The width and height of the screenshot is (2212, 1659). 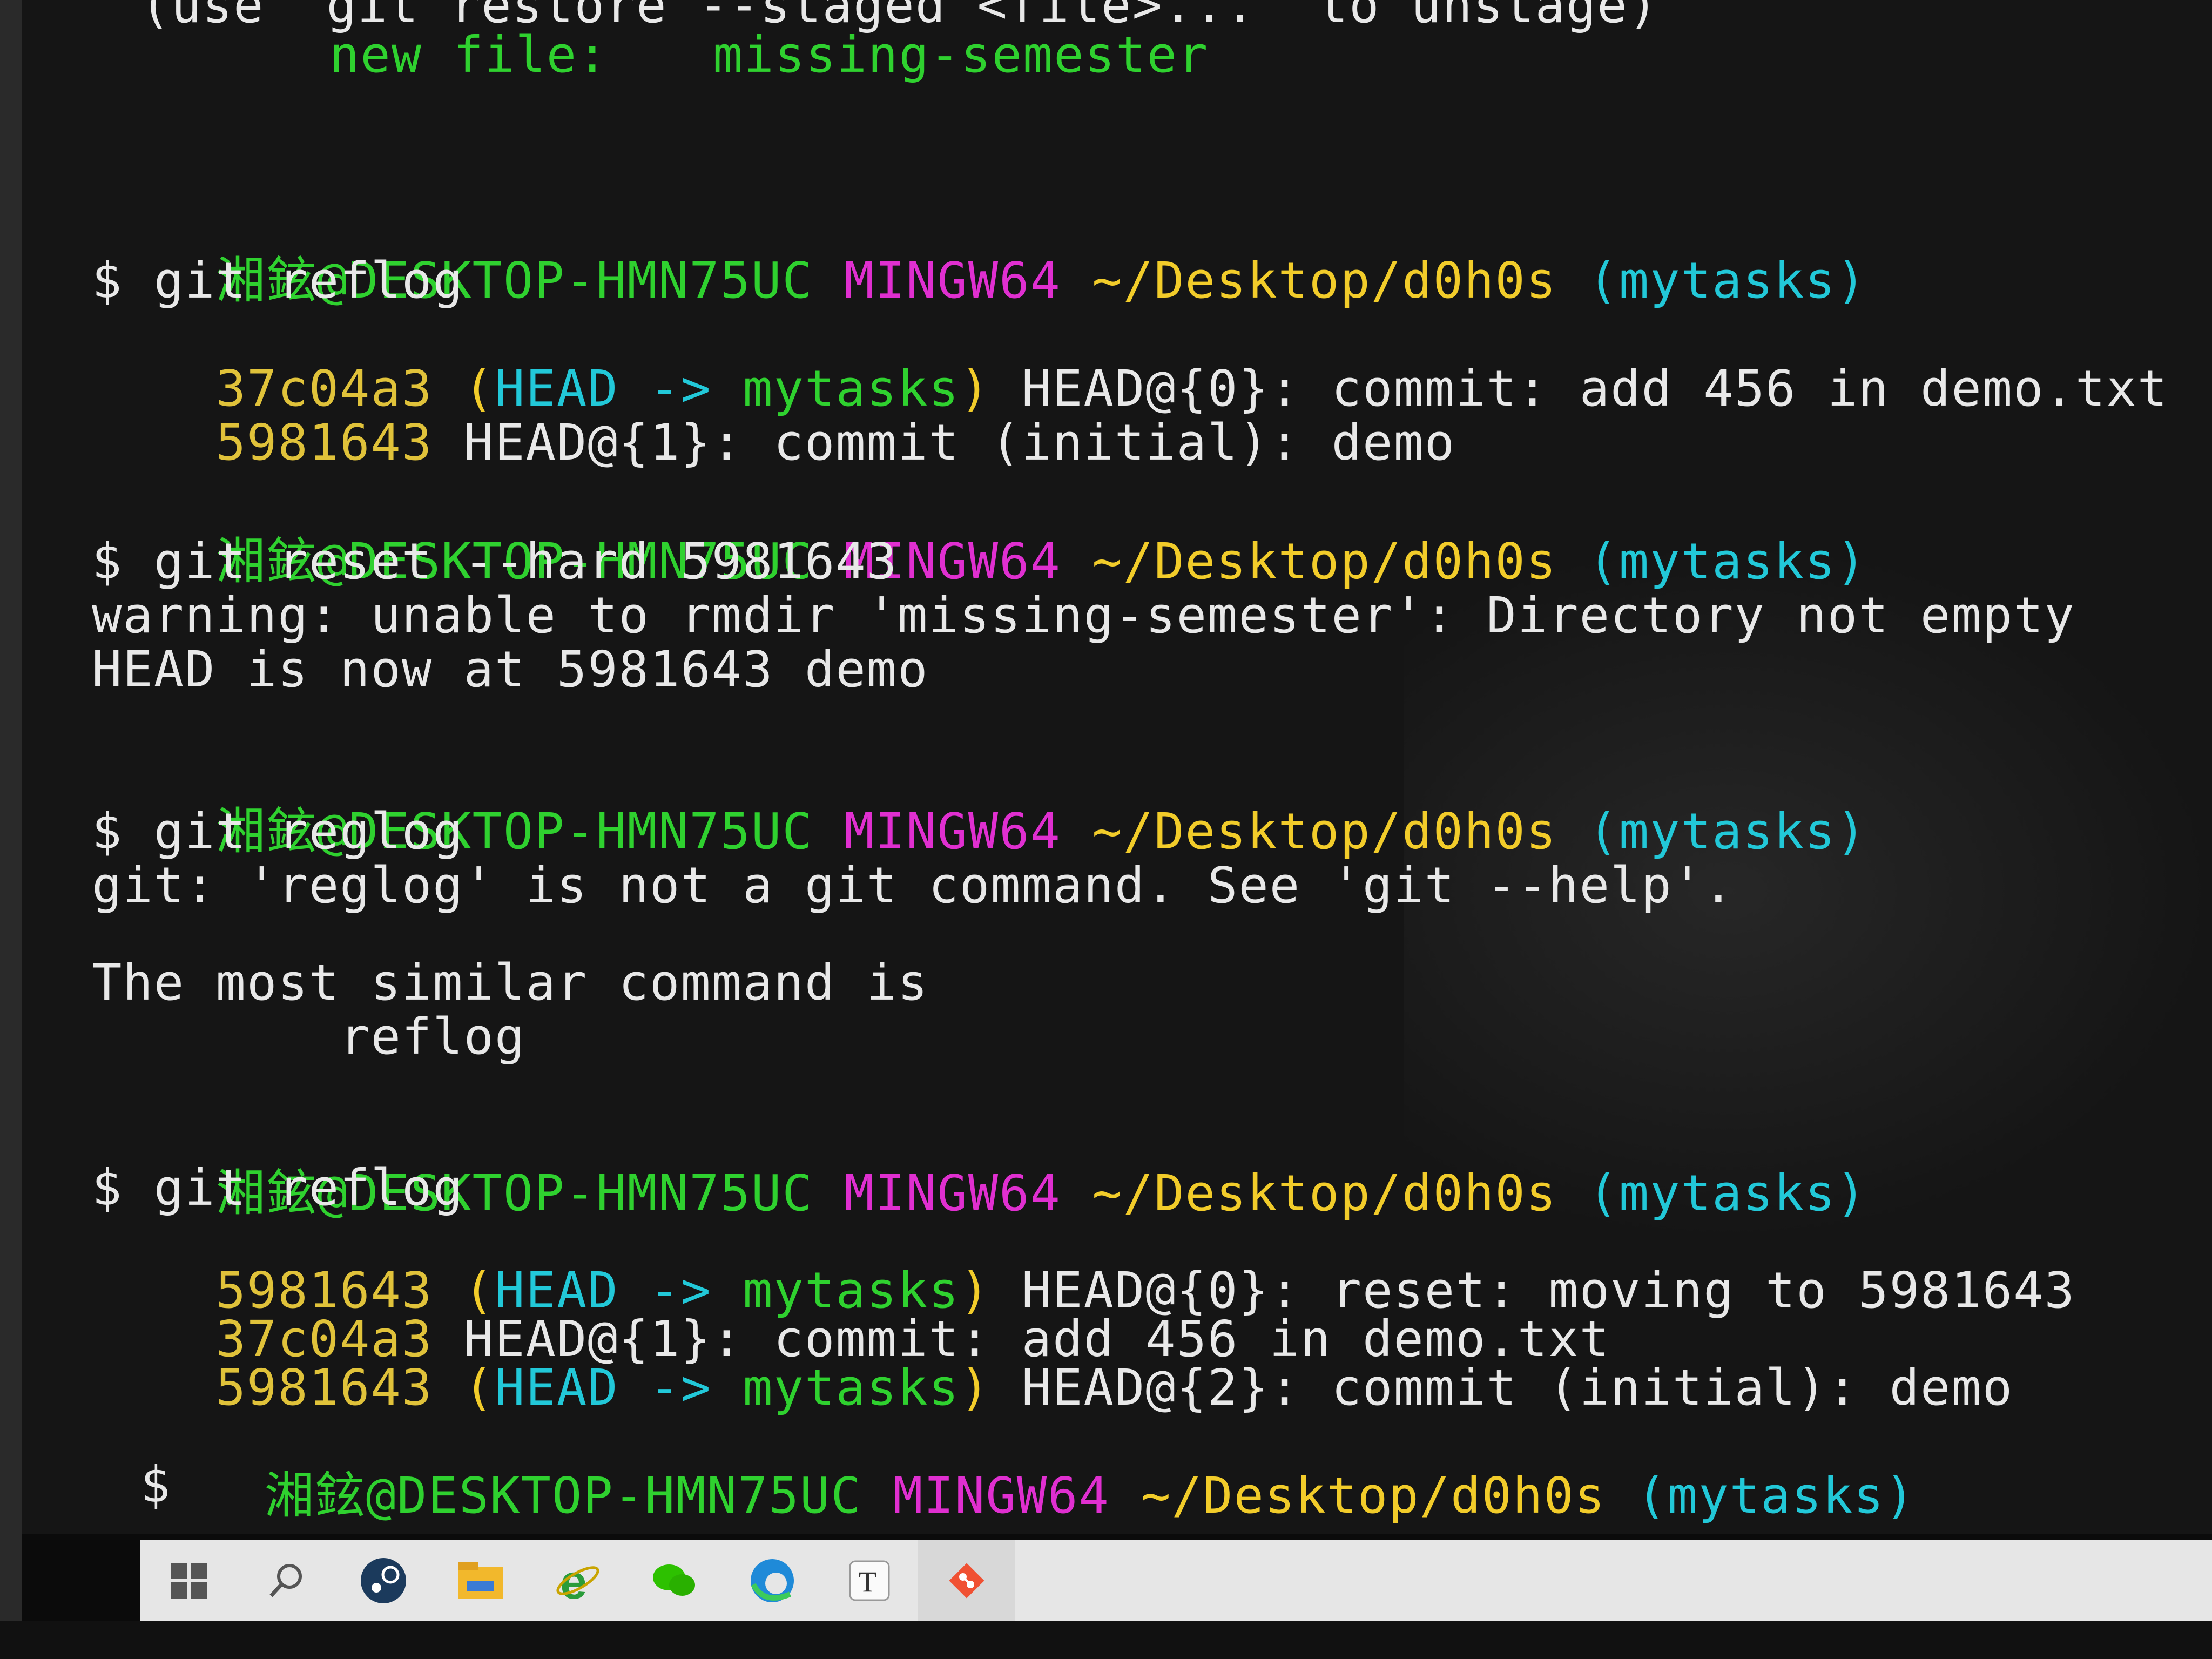 What do you see at coordinates (1517, 1388) in the screenshot?
I see `reflog-text: HEAD@{2}: commit (initial): demo` at bounding box center [1517, 1388].